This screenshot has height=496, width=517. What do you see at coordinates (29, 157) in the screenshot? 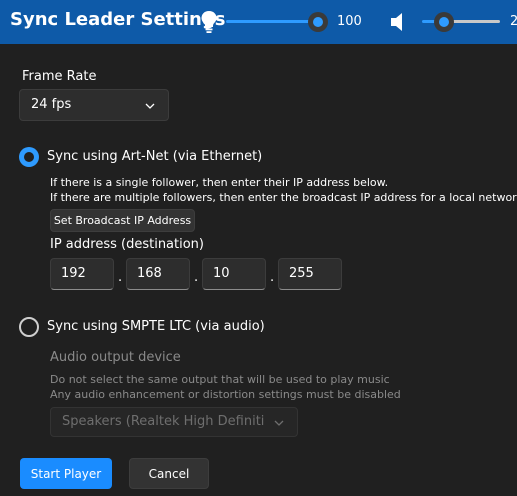
I see `artnet-radio` at bounding box center [29, 157].